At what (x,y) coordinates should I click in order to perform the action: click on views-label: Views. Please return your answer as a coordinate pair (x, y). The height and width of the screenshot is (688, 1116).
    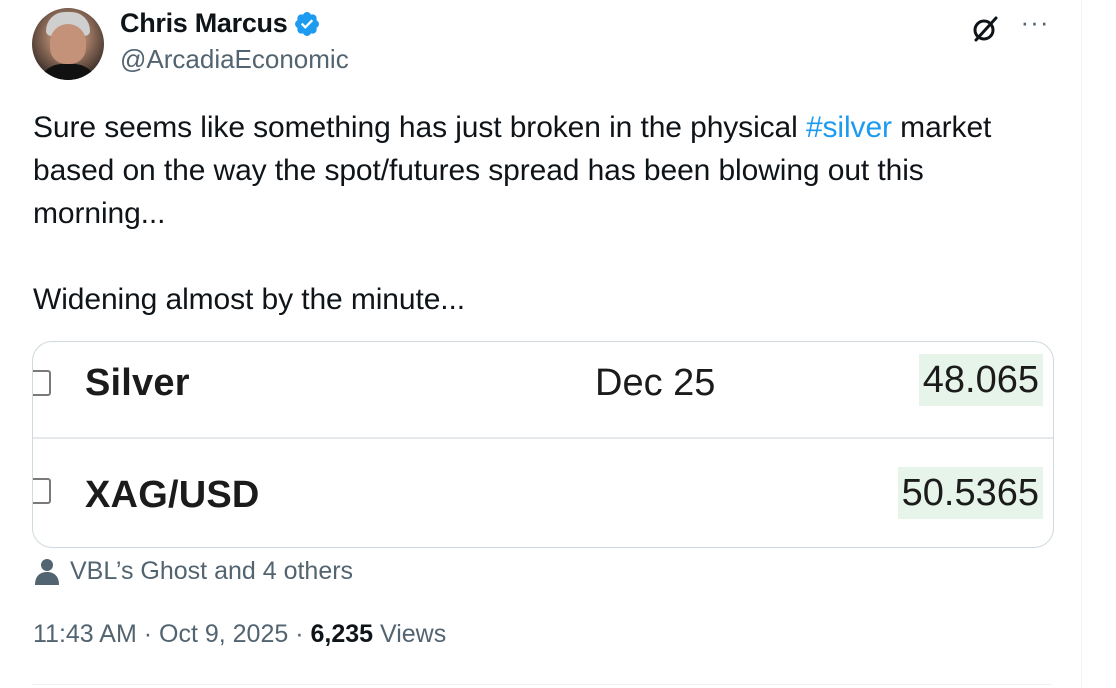
    Looking at the image, I should click on (410, 634).